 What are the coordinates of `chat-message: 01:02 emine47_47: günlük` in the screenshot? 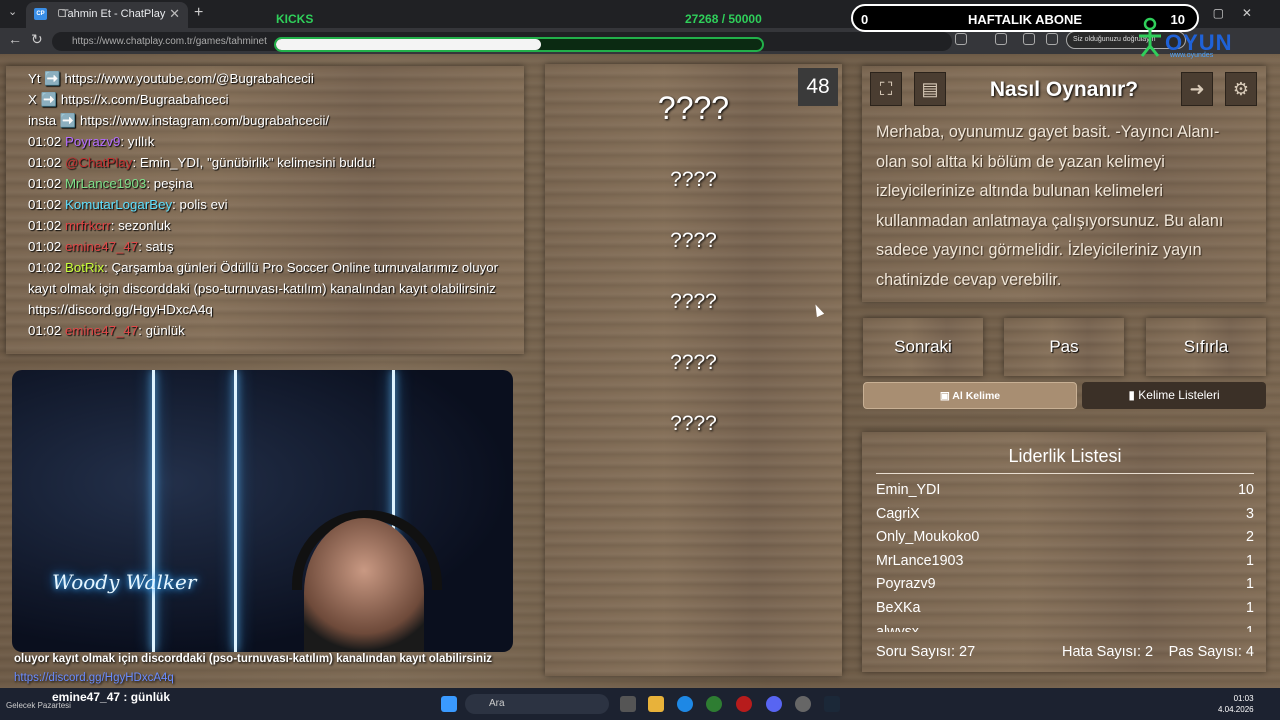 It's located at (269, 330).